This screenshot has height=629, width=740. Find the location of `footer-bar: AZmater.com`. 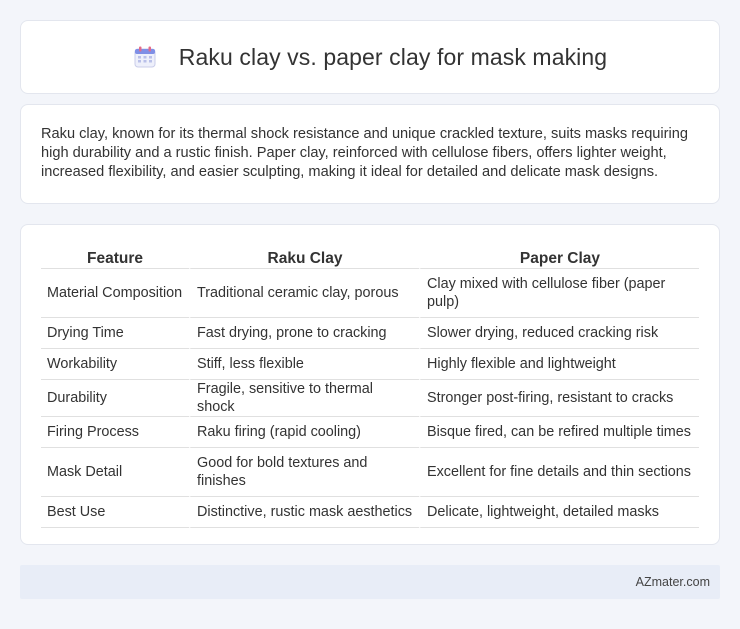

footer-bar: AZmater.com is located at coordinates (370, 582).